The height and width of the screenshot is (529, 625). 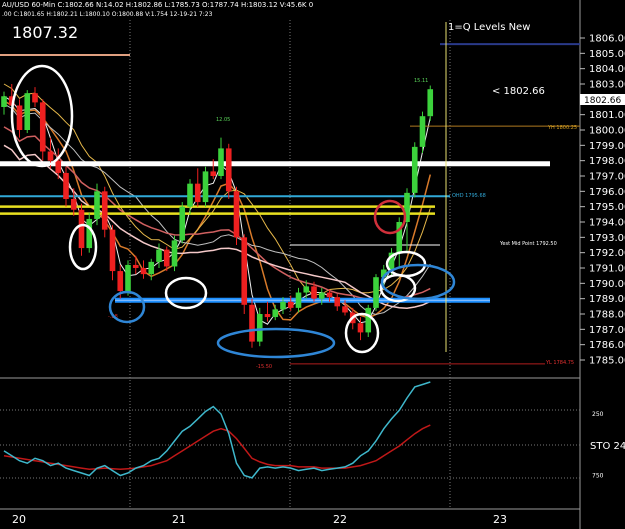 What do you see at coordinates (421, 81) in the screenshot?
I see `swing-high-label-2: 15.11` at bounding box center [421, 81].